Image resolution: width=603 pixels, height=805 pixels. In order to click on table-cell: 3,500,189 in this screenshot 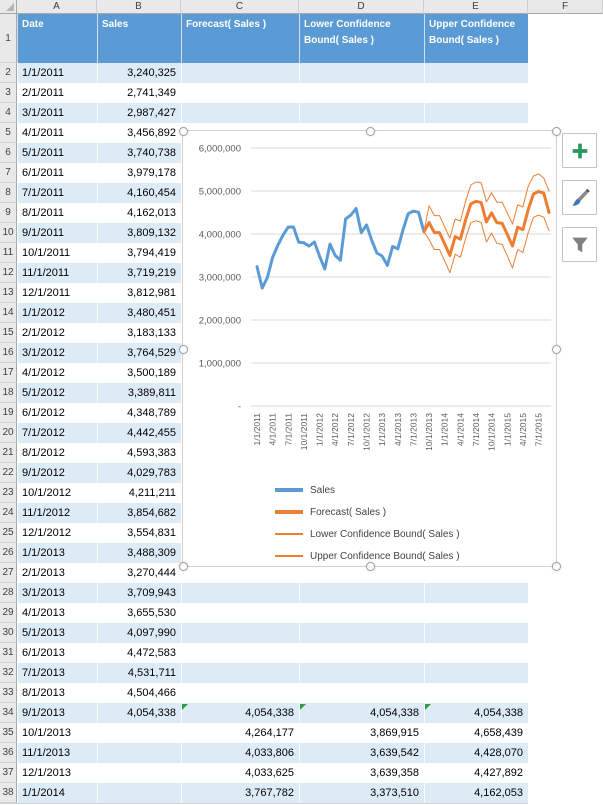, I will do `click(139, 373)`.